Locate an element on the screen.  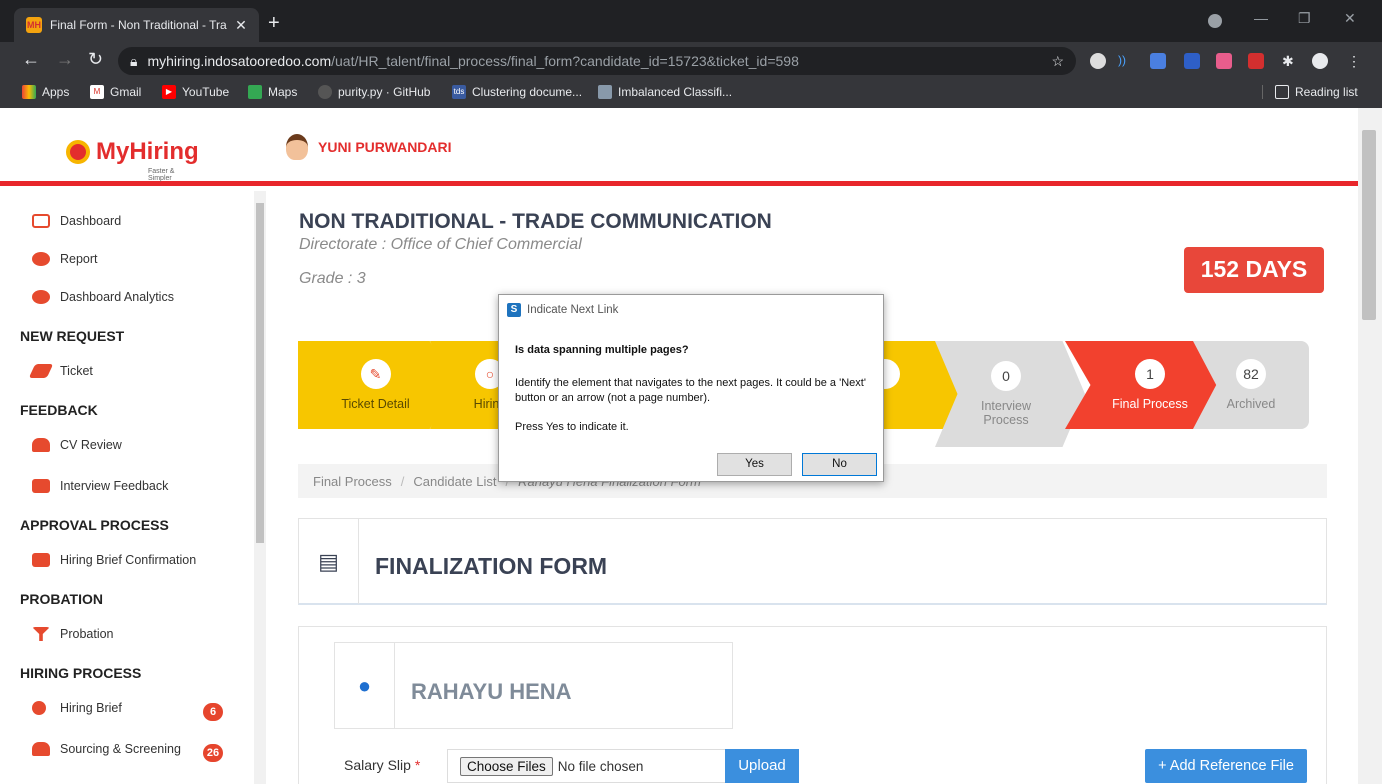
uipath-icon: S is located at coordinates (514, 310).